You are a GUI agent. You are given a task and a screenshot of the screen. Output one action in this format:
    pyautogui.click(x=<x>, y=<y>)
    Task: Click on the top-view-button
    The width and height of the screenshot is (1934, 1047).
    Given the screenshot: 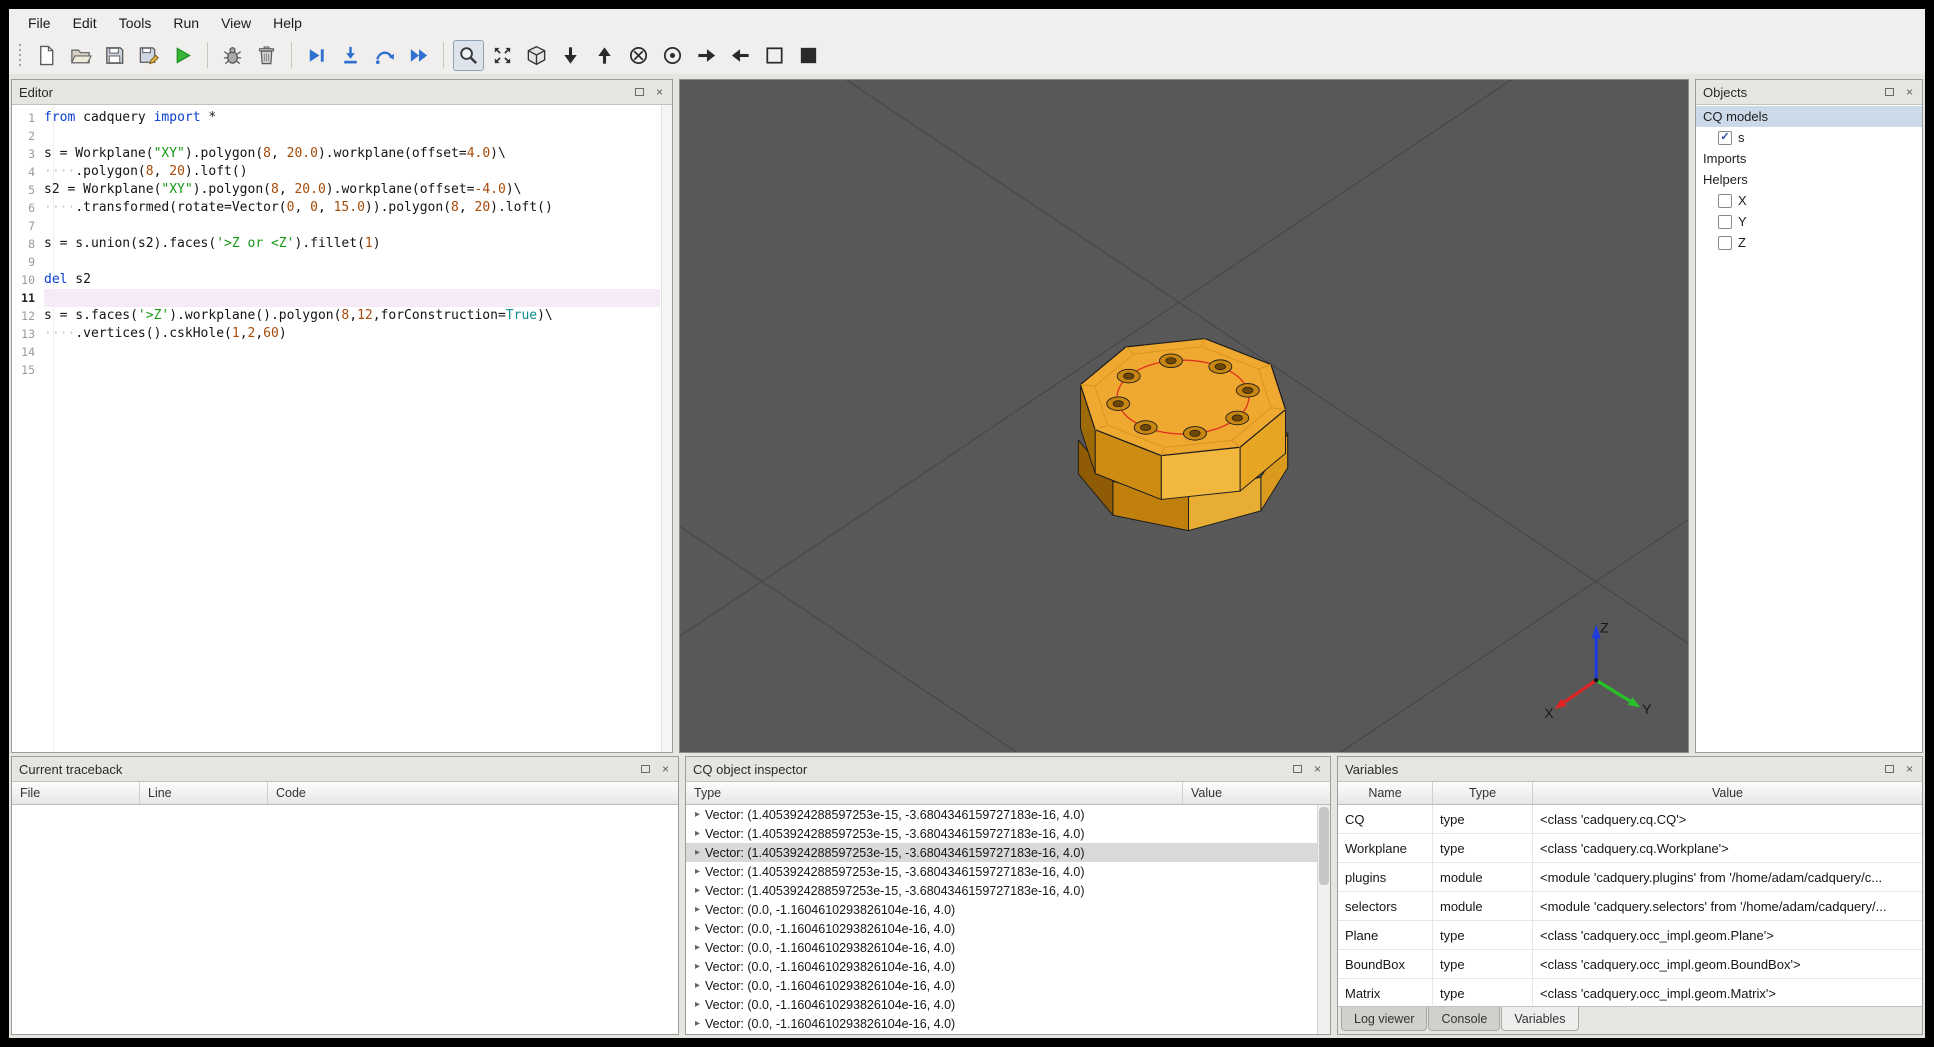 What is the action you would take?
    pyautogui.click(x=570, y=55)
    